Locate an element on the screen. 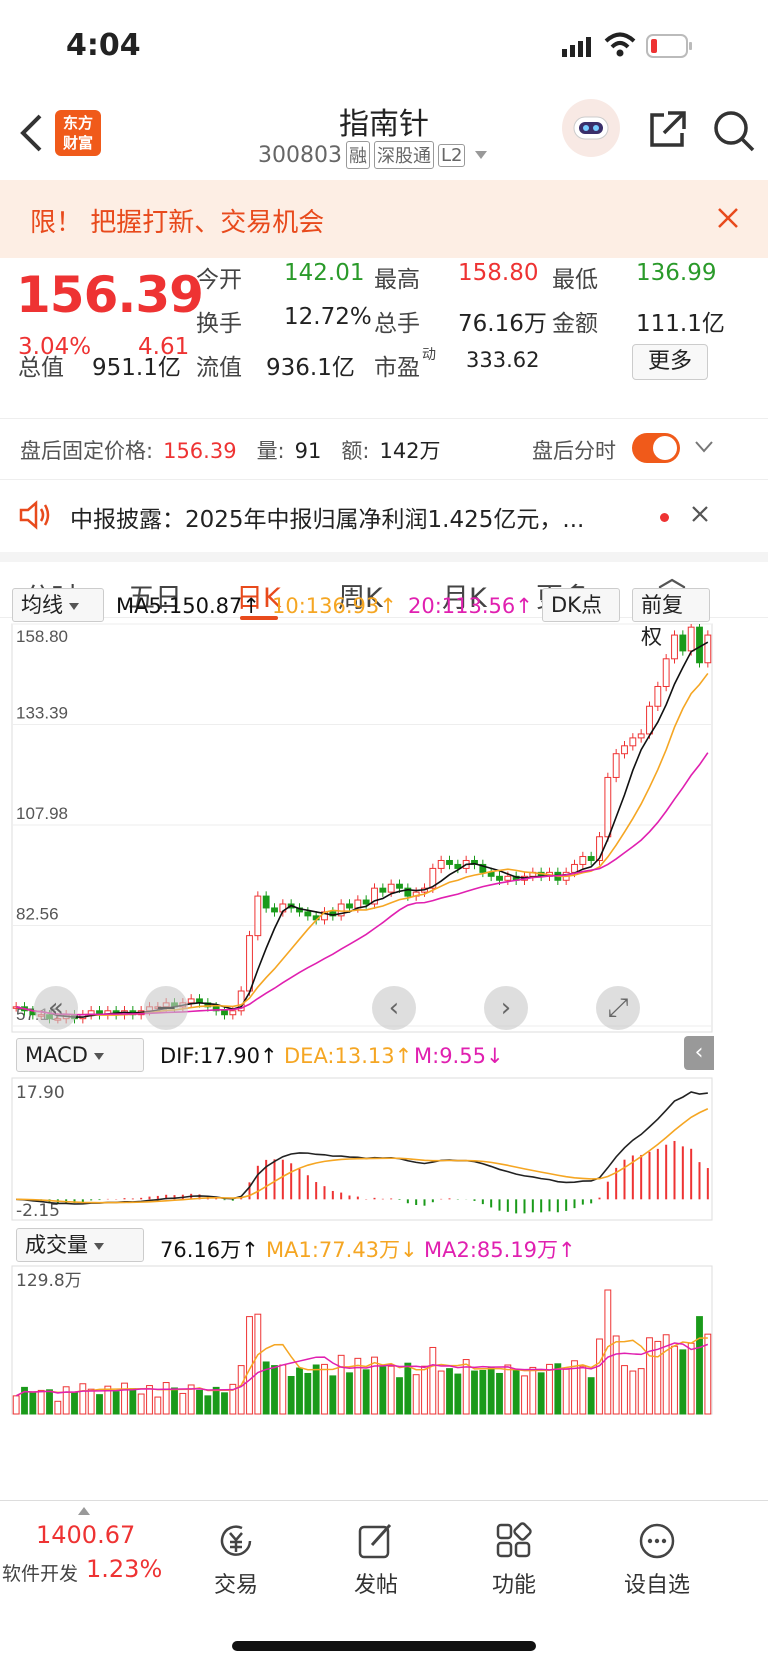 The height and width of the screenshot is (1663, 768). volume-y-tick: 129.8万 is located at coordinates (49, 1281).